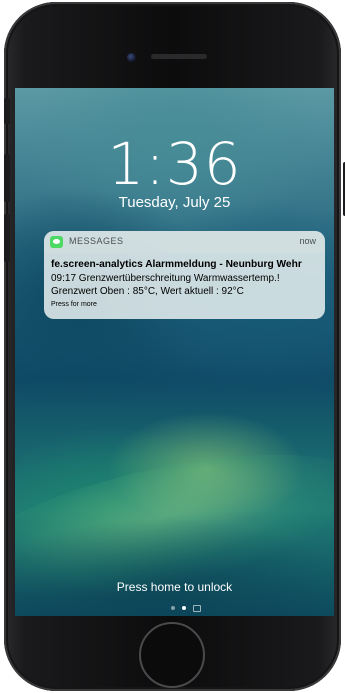 The width and height of the screenshot is (345, 693). I want to click on page-dot-current, so click(184, 608).